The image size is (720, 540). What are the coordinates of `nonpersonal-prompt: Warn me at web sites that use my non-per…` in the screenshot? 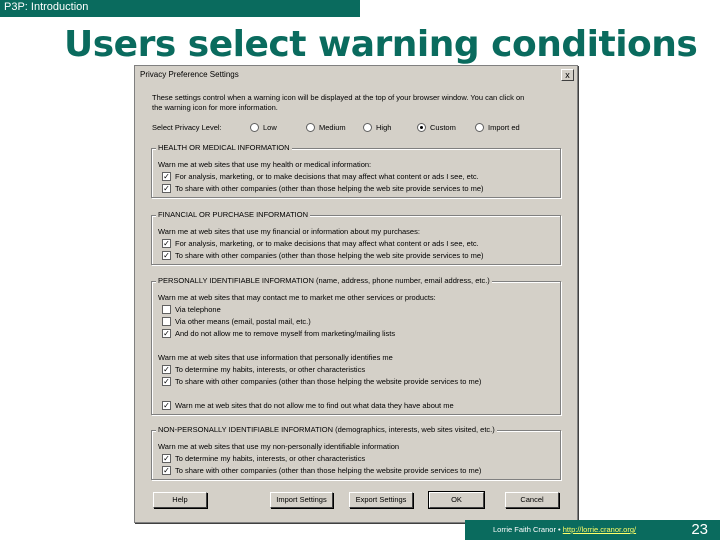 It's located at (279, 446).